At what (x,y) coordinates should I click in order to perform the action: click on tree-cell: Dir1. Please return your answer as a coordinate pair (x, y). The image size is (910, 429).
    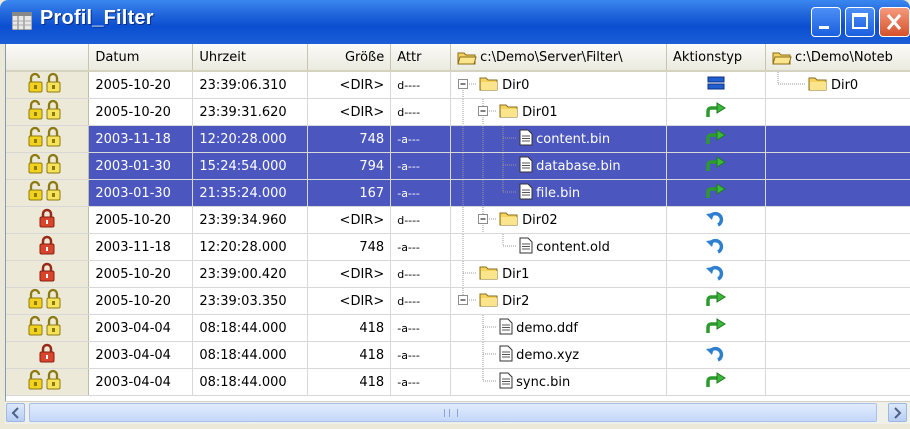
    Looking at the image, I should click on (559, 274).